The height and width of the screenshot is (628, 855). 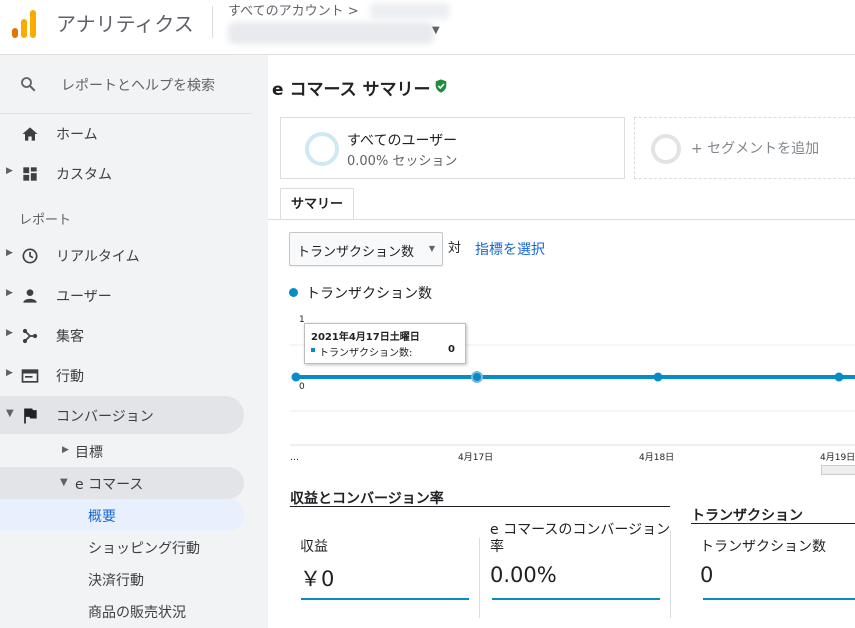 What do you see at coordinates (331, 33) in the screenshot?
I see `view-selector-redacted` at bounding box center [331, 33].